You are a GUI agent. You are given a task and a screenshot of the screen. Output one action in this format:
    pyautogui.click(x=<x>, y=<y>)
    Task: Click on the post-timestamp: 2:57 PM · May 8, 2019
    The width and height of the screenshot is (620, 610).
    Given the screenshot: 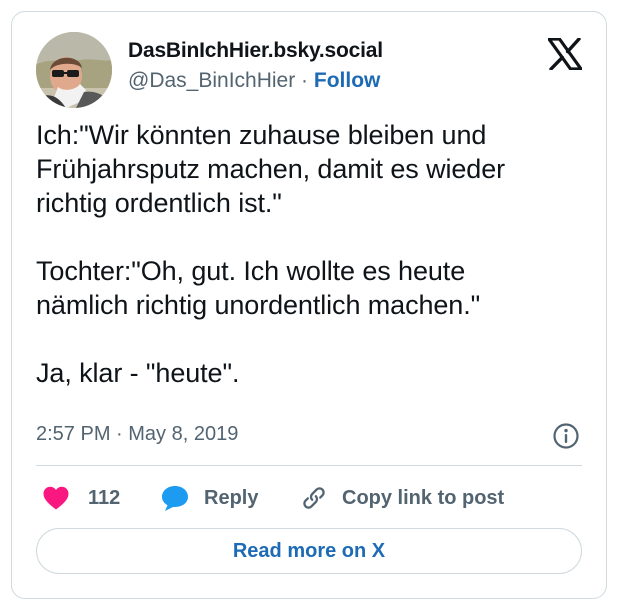 What is the action you would take?
    pyautogui.click(x=137, y=434)
    